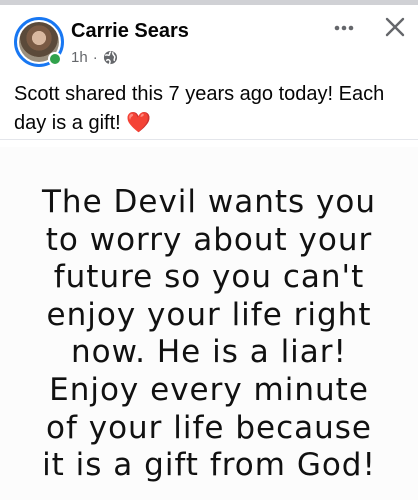 Image resolution: width=418 pixels, height=500 pixels. I want to click on post-meta: 1h ·, so click(94, 57).